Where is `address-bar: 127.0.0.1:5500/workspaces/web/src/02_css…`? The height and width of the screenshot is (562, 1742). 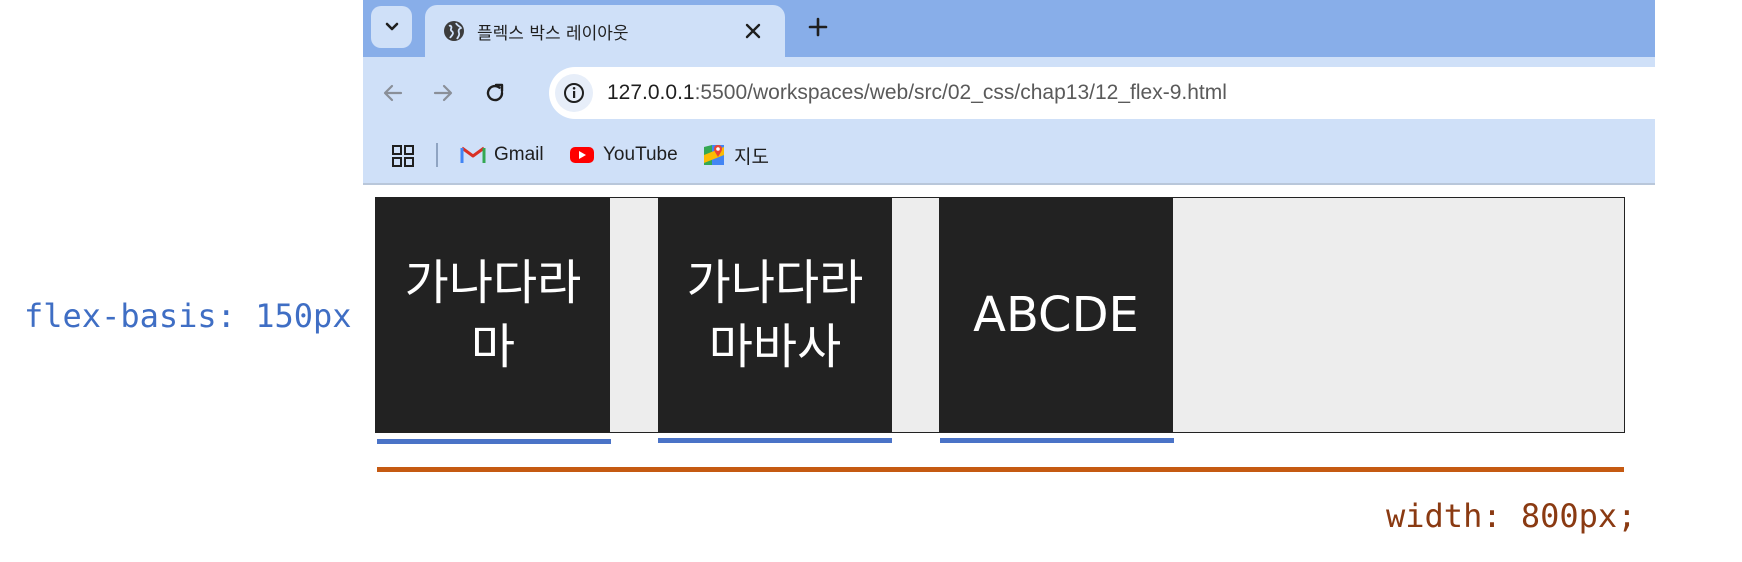
address-bar: 127.0.0.1:5500/workspaces/web/src/02_css… is located at coordinates (1109, 93).